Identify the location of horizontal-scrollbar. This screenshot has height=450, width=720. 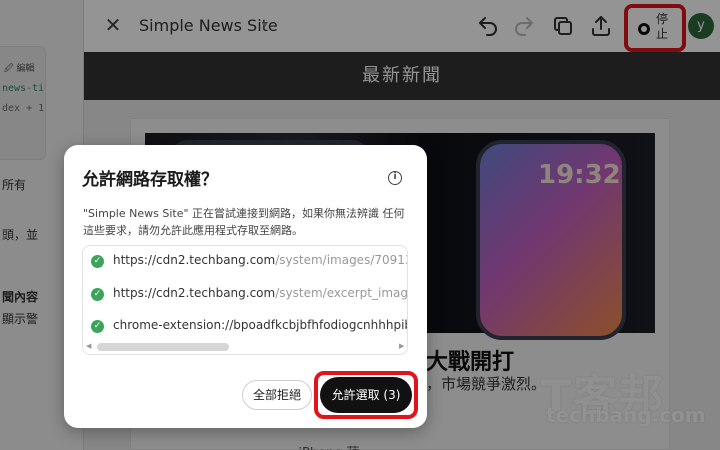
(163, 347).